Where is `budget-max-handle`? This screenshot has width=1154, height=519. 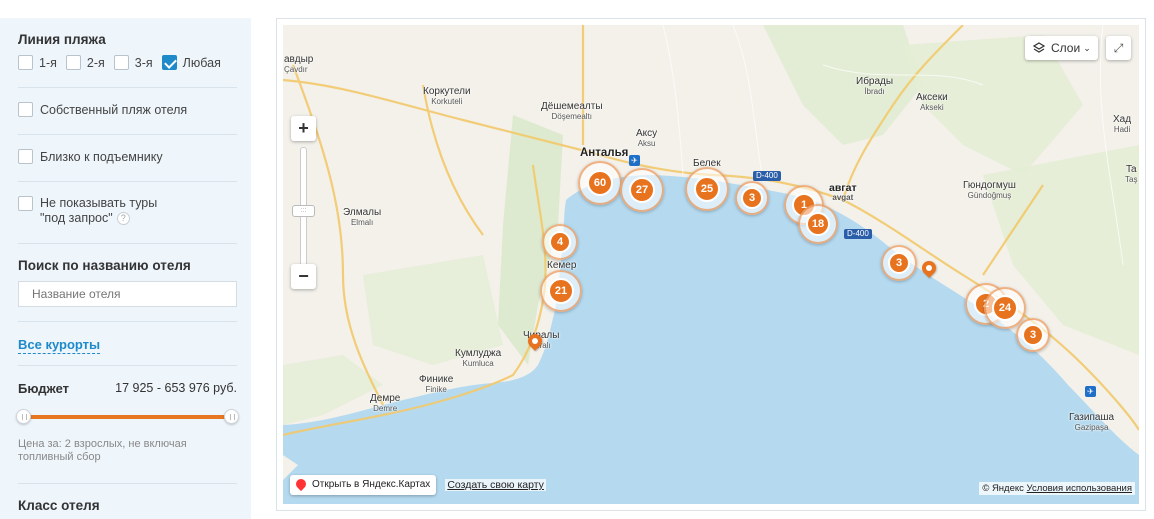 budget-max-handle is located at coordinates (231, 416).